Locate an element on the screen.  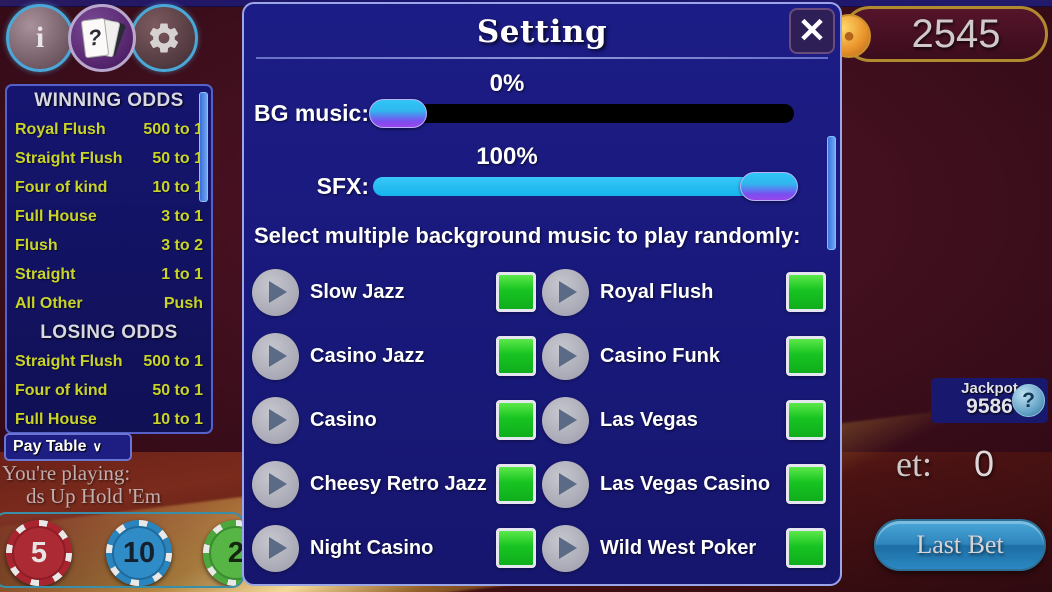
close-button: ✕ is located at coordinates (812, 31).